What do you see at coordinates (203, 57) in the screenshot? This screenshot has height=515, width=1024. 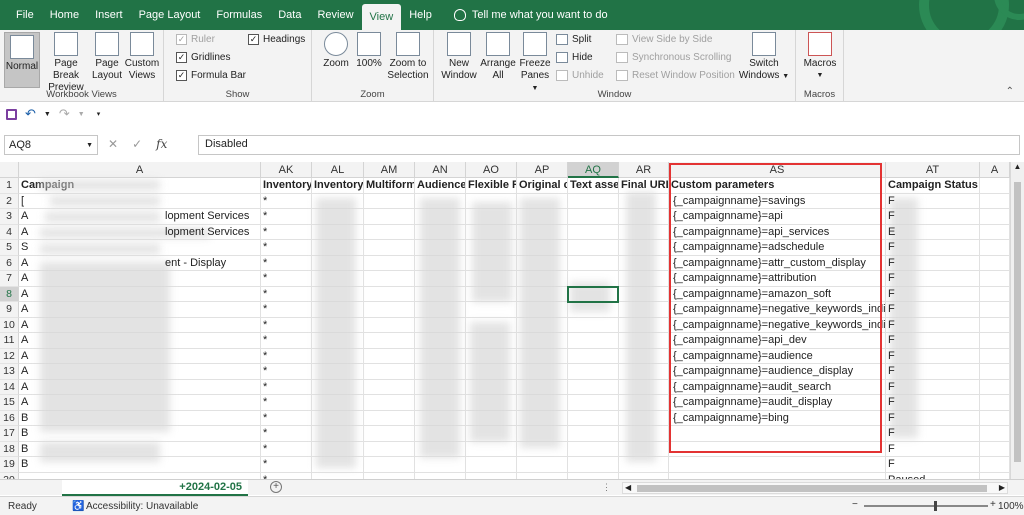 I see `gridlines-checkbox: ✓ Gridlines` at bounding box center [203, 57].